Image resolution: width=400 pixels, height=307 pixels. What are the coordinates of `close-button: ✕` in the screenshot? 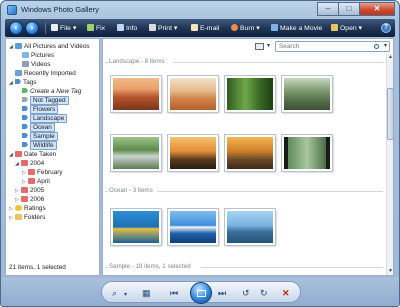 It's located at (377, 9).